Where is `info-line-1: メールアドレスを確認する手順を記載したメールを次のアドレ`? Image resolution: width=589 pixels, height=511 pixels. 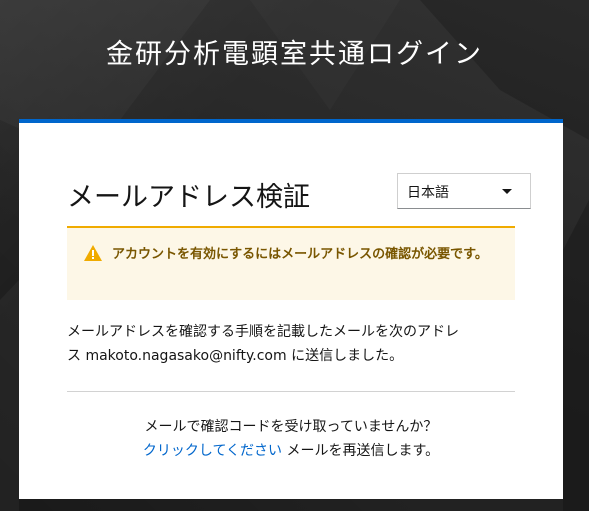
info-line-1: メールアドレスを確認する手順を記載したメールを次のアドレ is located at coordinates (263, 332).